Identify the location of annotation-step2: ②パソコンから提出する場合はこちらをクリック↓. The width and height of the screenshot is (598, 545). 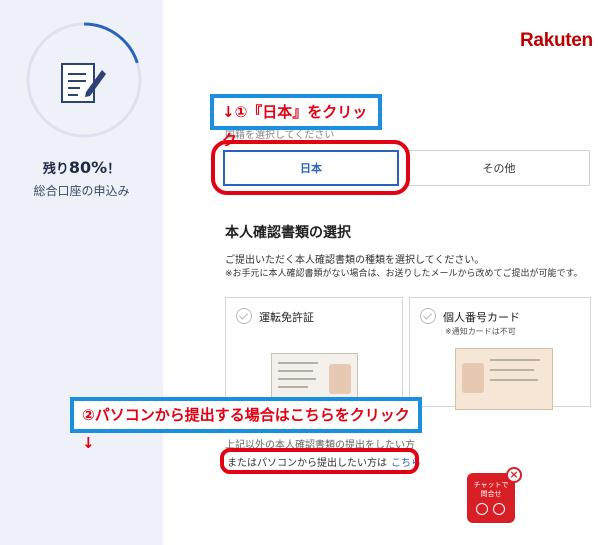
(246, 424).